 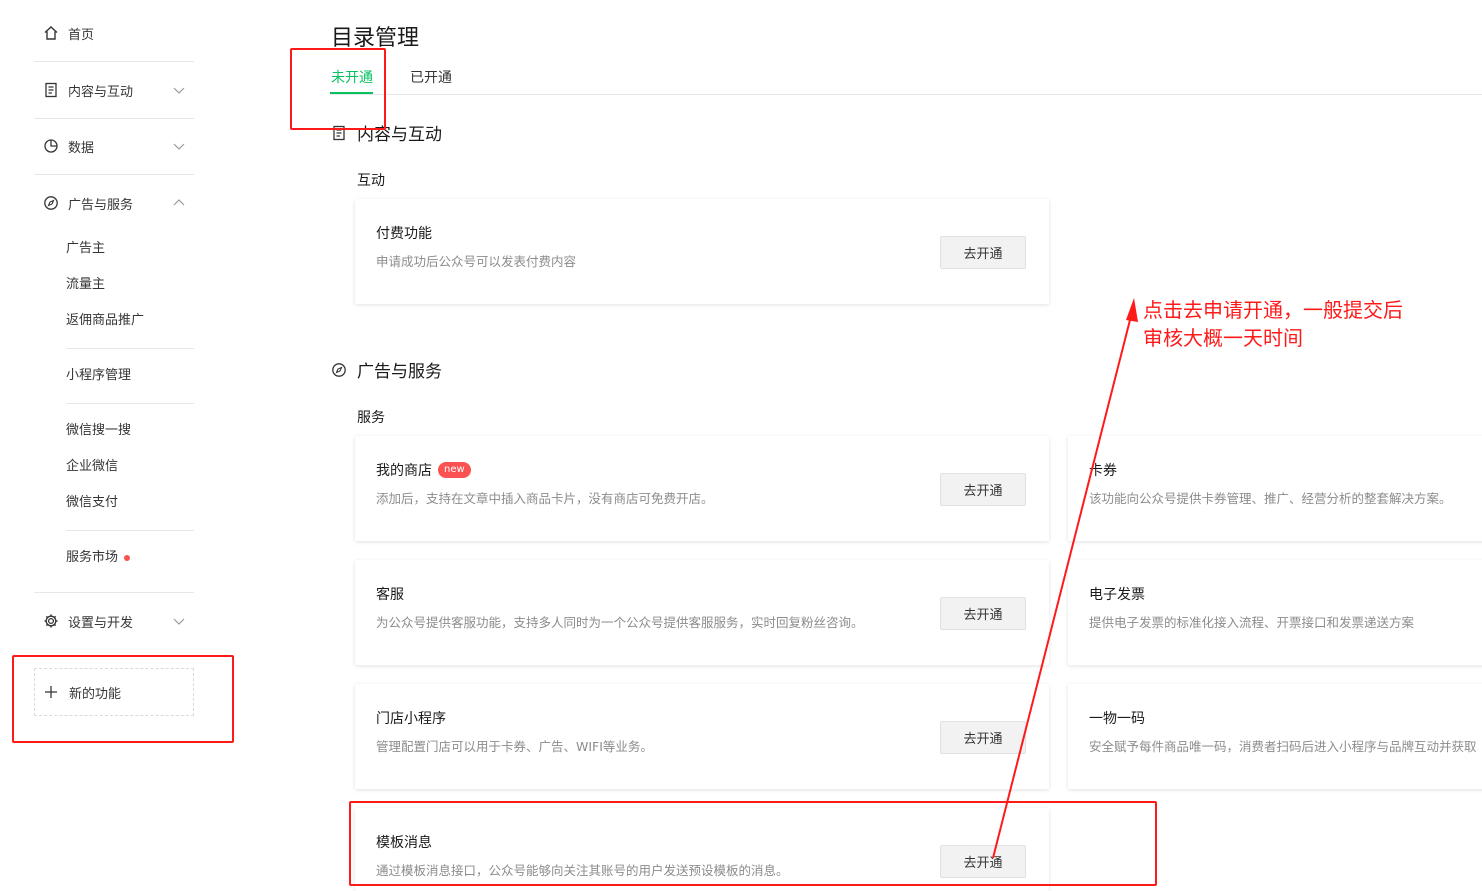 What do you see at coordinates (351, 93) in the screenshot?
I see `active-tab-indicator` at bounding box center [351, 93].